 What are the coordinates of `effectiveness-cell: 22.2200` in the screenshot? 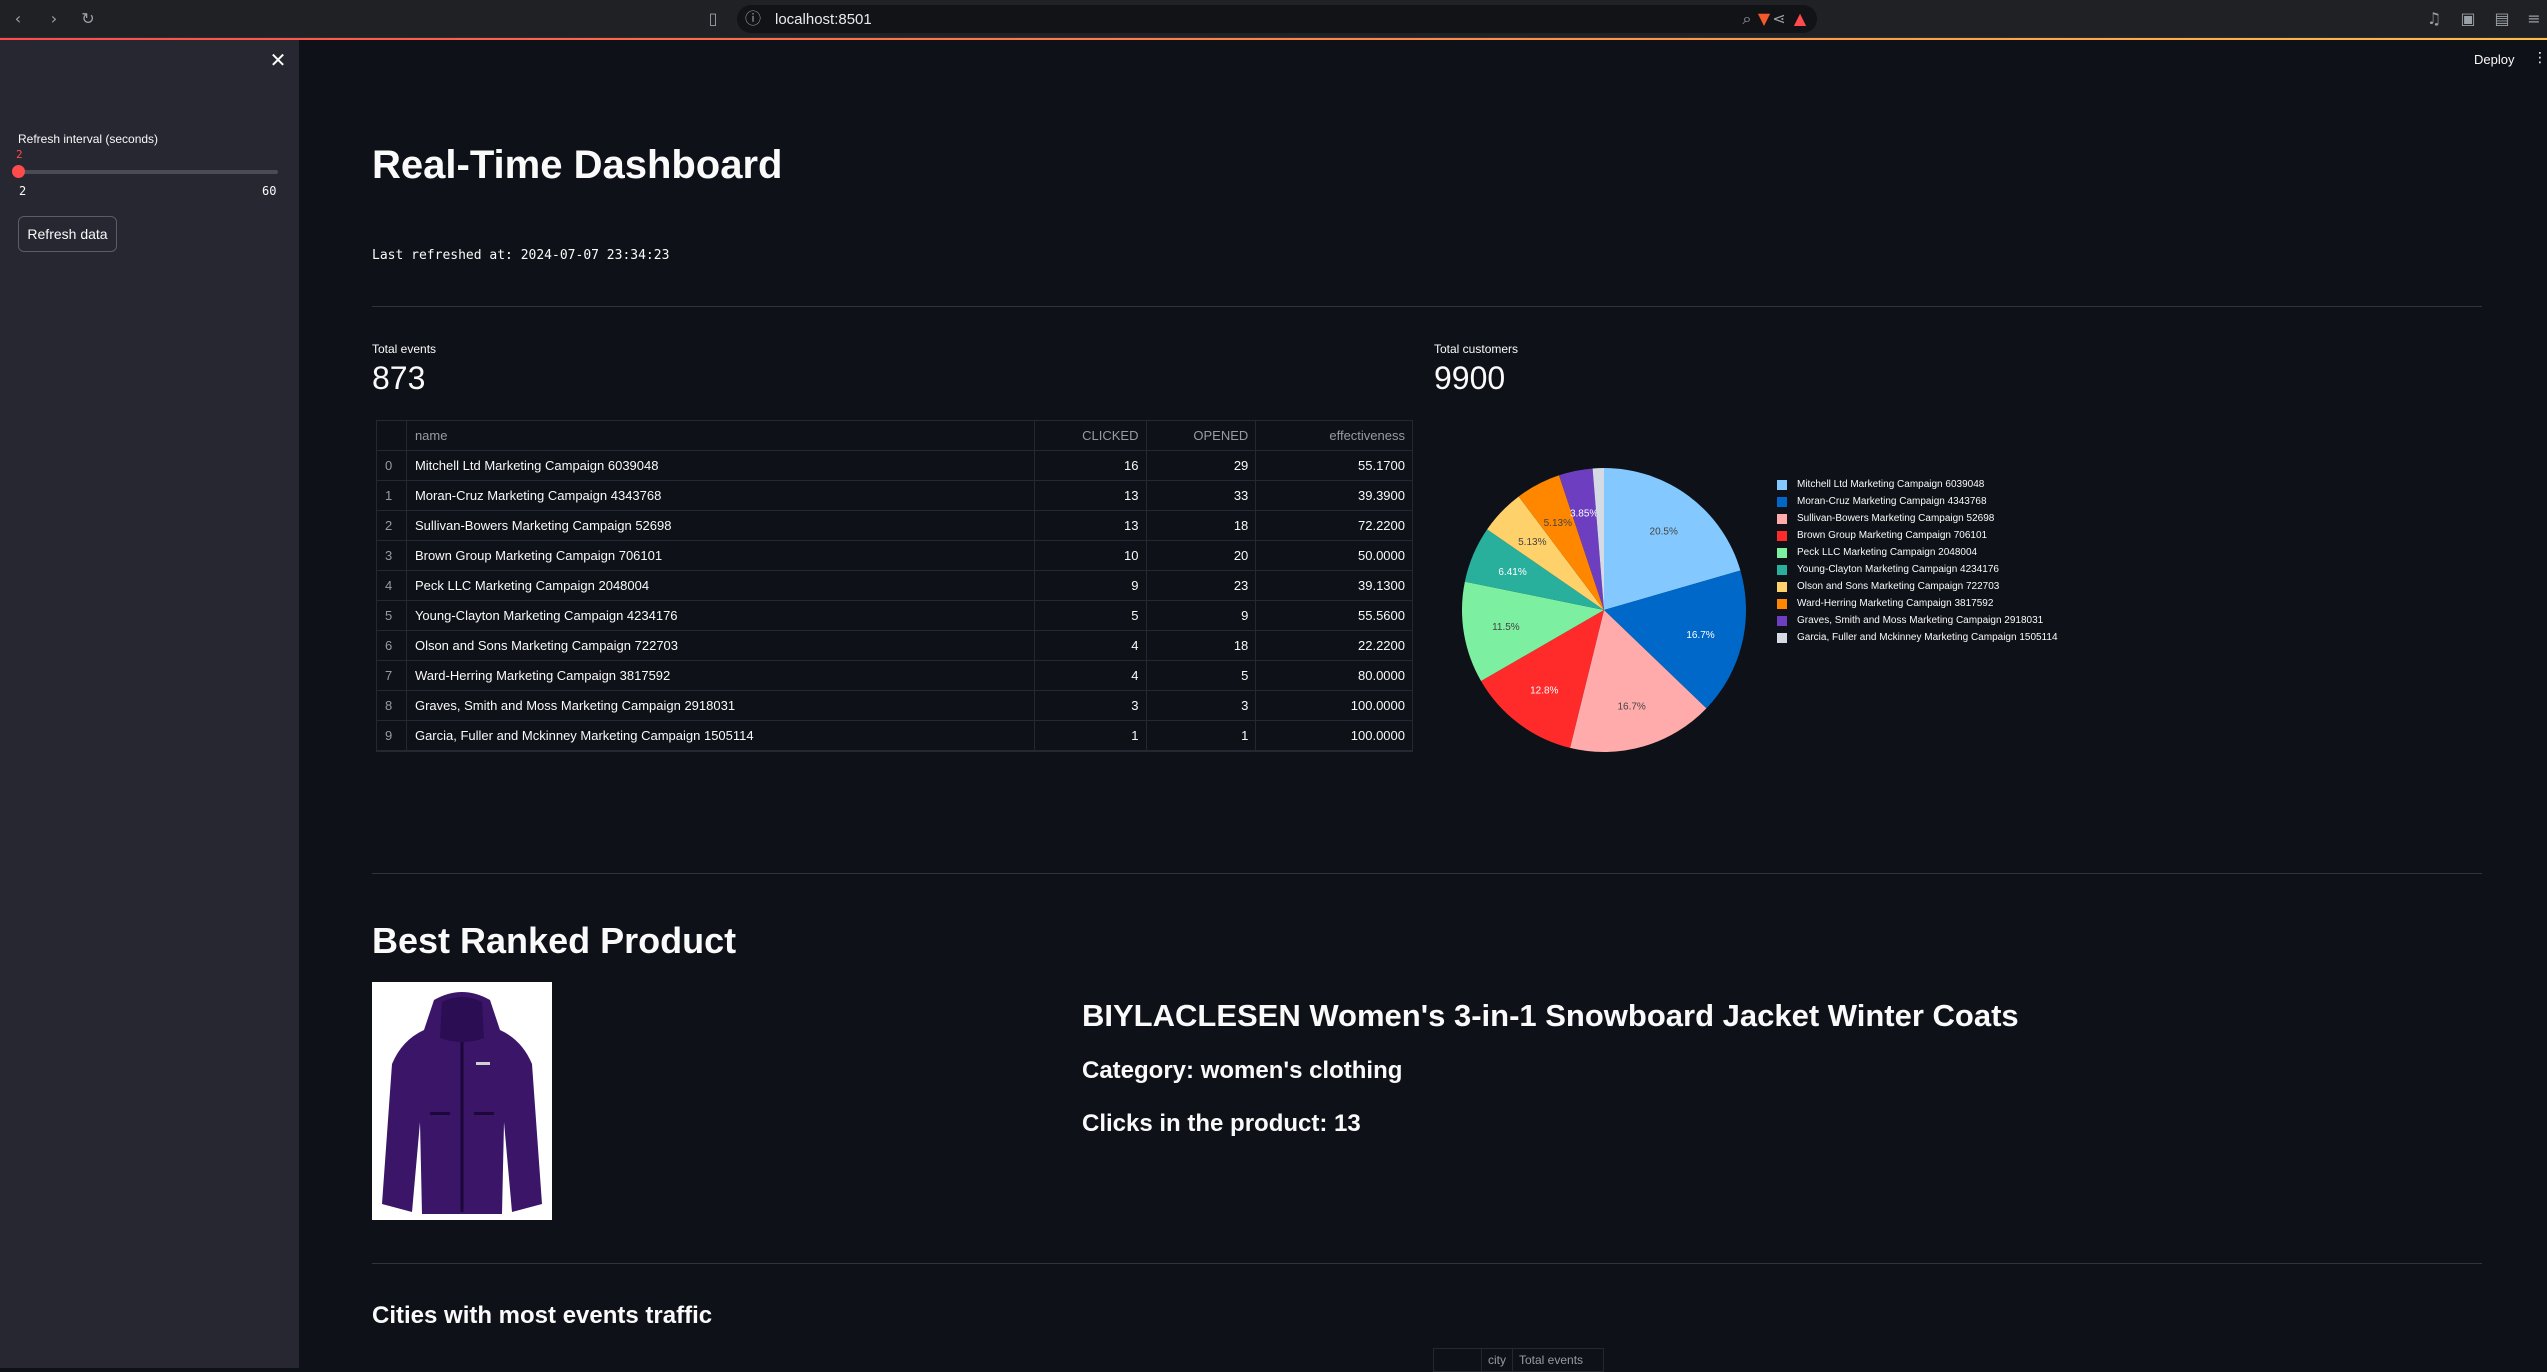 It's located at (1381, 645).